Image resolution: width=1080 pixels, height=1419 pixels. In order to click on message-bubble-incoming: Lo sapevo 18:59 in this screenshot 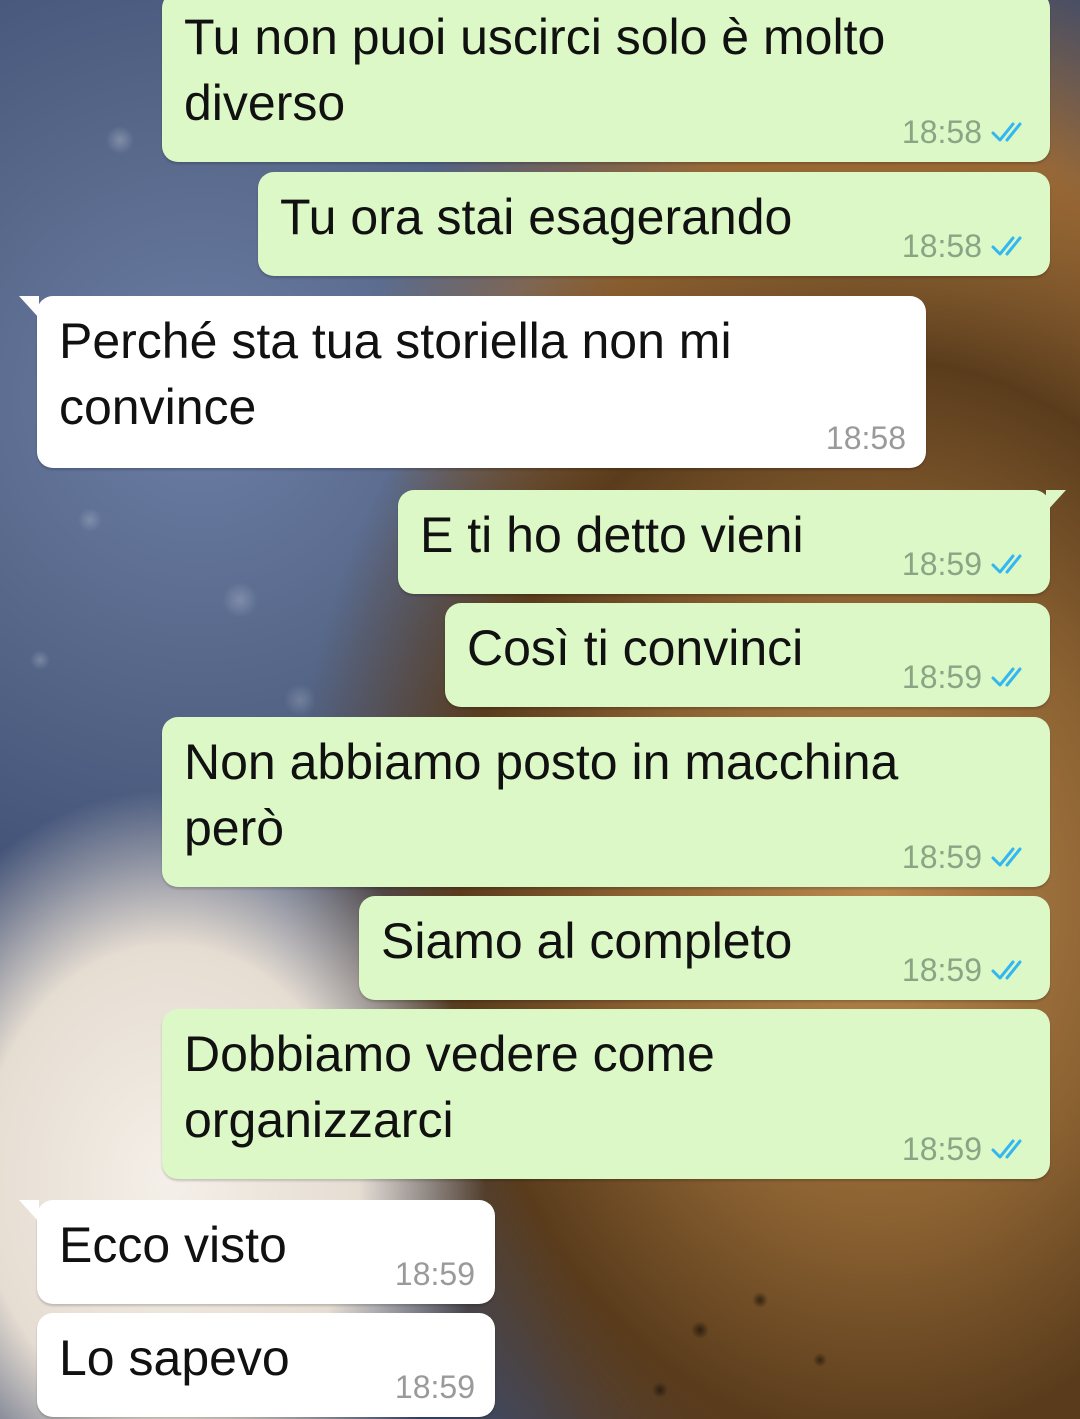, I will do `click(266, 1365)`.